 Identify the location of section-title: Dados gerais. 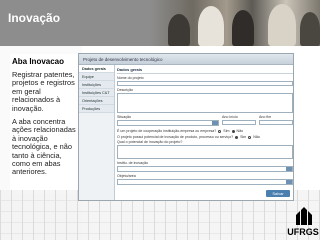
(205, 70).